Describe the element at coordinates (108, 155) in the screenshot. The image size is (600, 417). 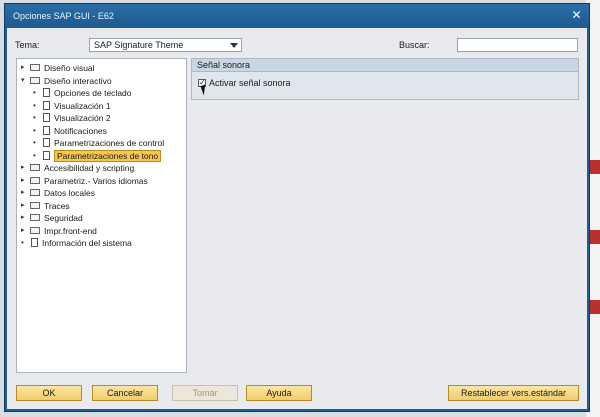
I see `tree-item-label: Parametrizaciones de tono` at that location.